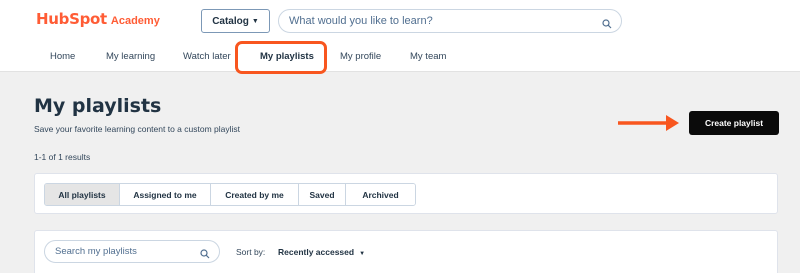 The image size is (800, 273). What do you see at coordinates (207, 56) in the screenshot?
I see `nav-item-watch-later: Watch later` at bounding box center [207, 56].